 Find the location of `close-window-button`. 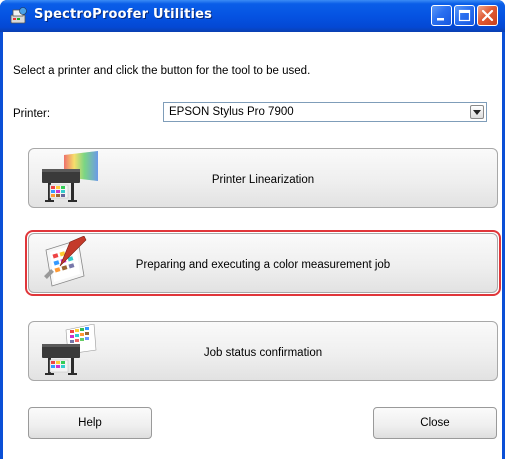

close-window-button is located at coordinates (487, 15).